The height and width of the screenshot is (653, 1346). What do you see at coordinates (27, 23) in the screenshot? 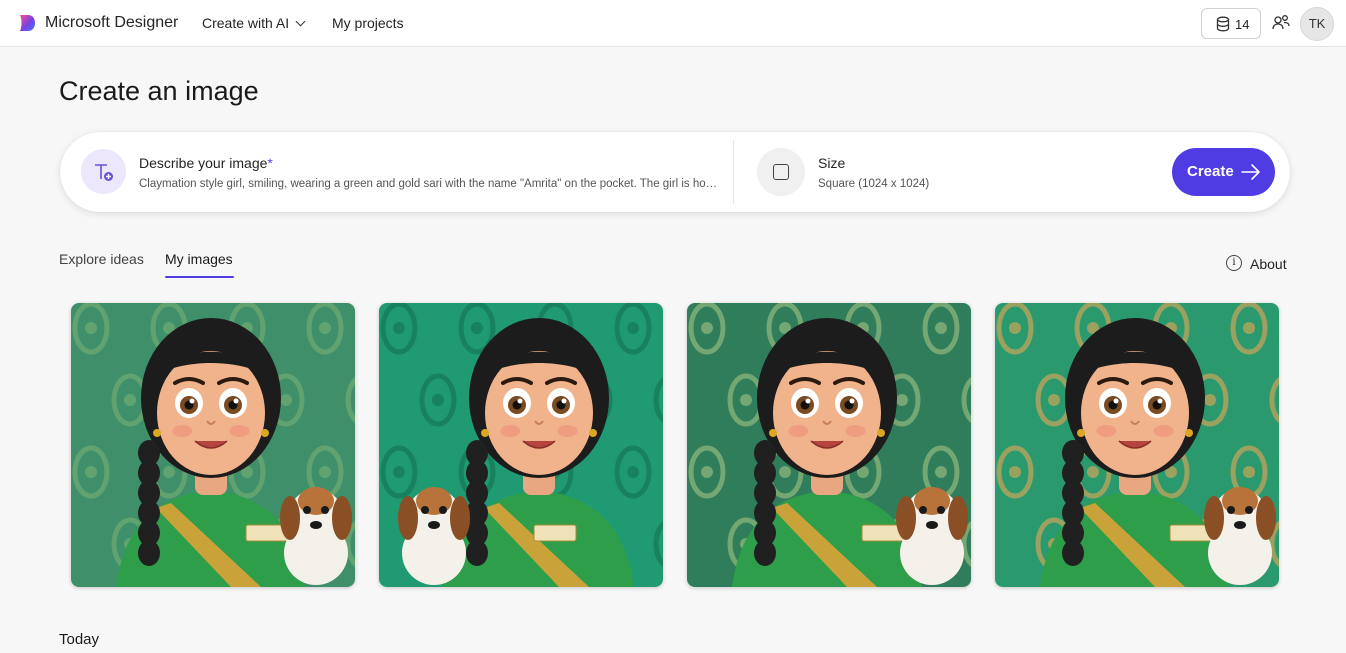
I see `designer-logo-icon` at bounding box center [27, 23].